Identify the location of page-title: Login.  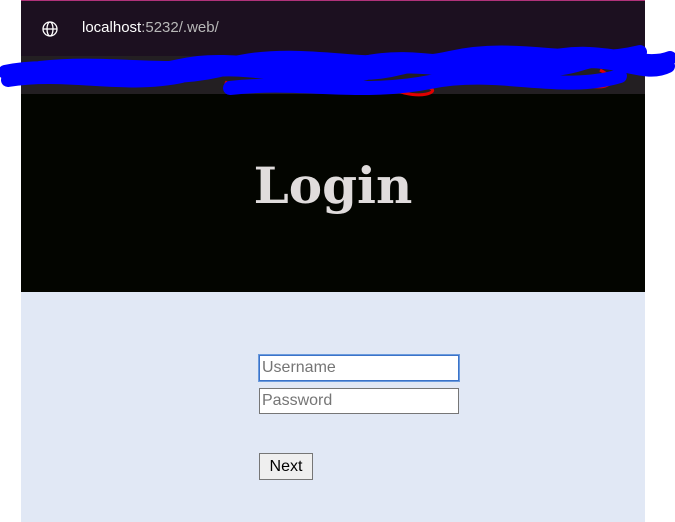
(333, 185).